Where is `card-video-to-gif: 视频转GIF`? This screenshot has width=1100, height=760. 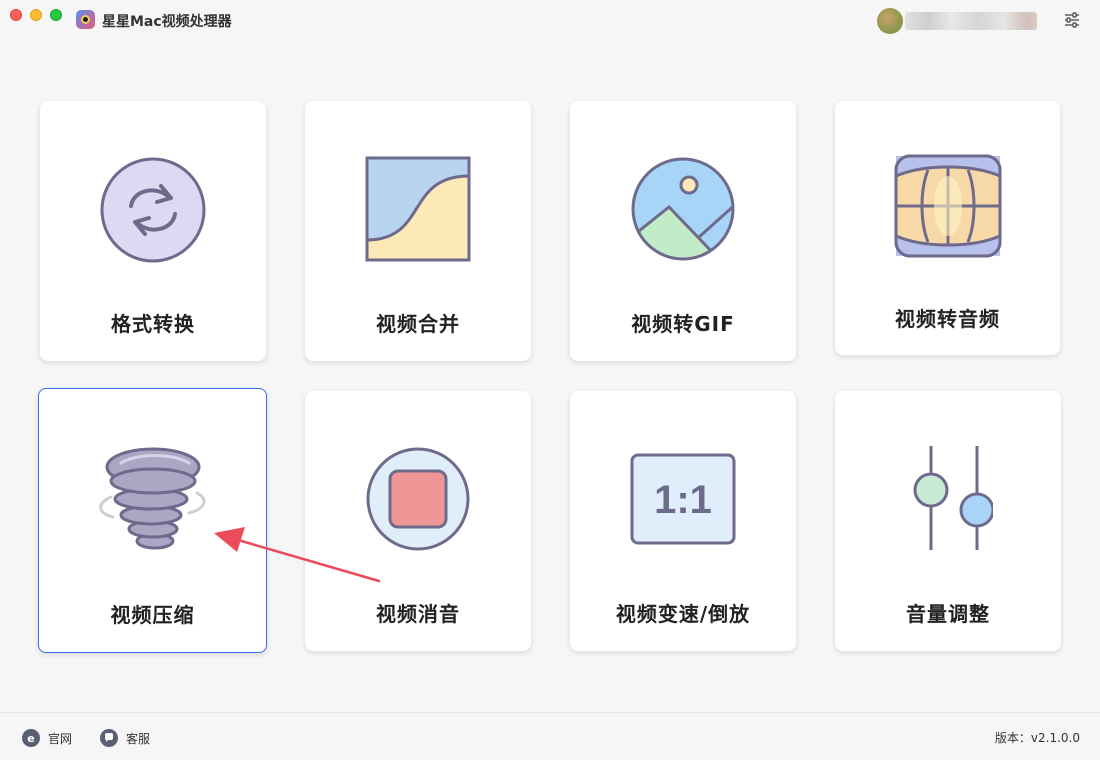 card-video-to-gif: 视频转GIF is located at coordinates (683, 231).